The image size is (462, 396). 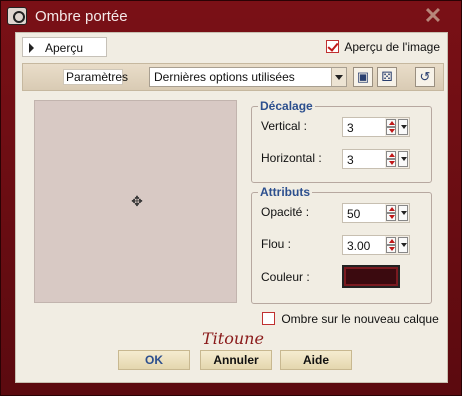 I want to click on dice-icon: ⚄, so click(x=387, y=76).